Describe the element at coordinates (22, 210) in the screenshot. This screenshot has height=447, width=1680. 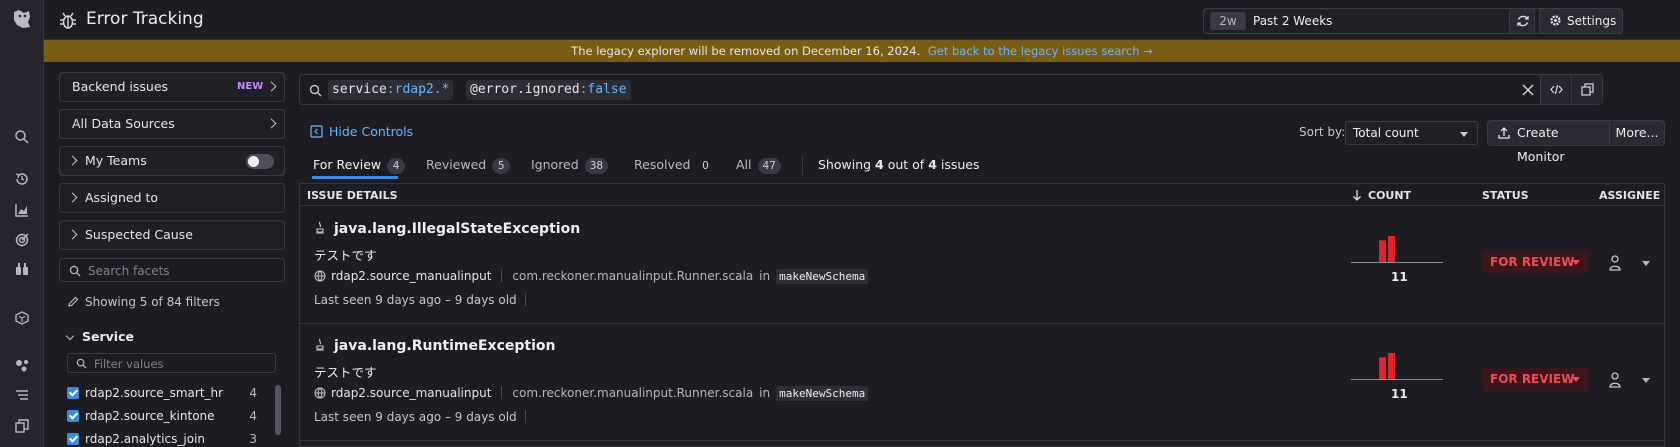
I see `dashboard-icon` at that location.